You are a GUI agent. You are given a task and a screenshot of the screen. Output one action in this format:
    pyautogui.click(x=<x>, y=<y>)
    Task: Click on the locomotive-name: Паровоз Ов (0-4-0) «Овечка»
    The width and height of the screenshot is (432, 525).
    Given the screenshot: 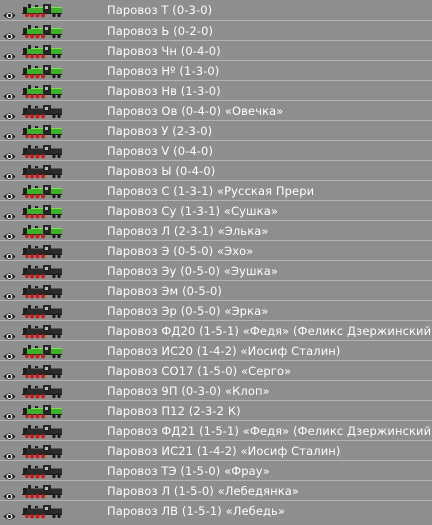 What is the action you would take?
    pyautogui.click(x=195, y=111)
    